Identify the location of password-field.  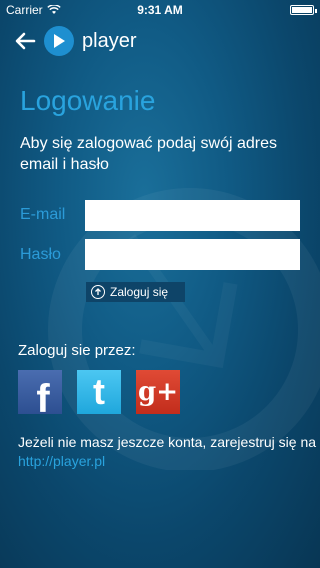
(192, 254).